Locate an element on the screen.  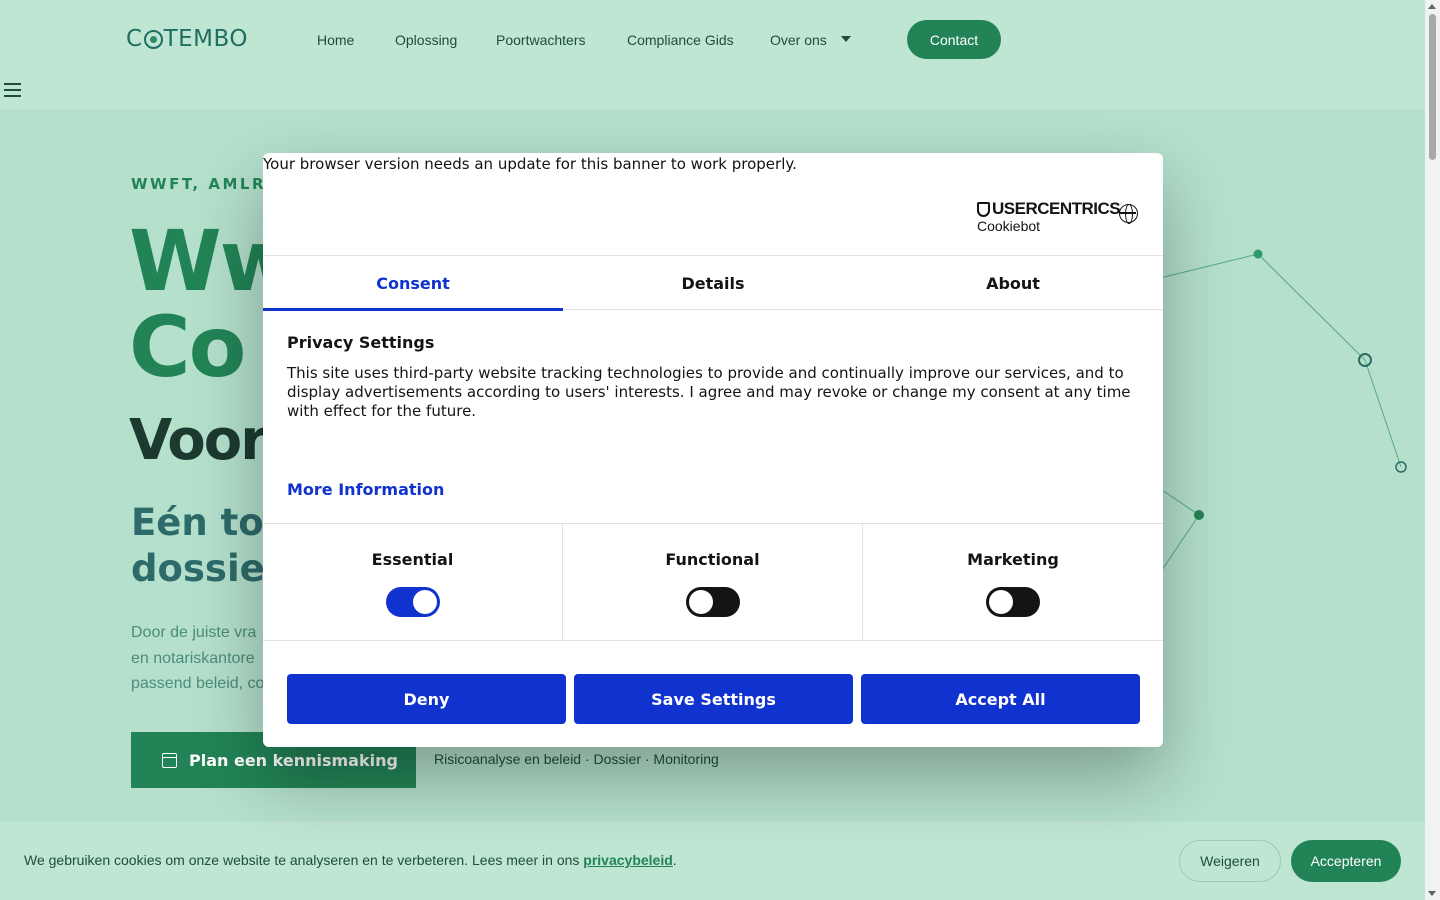
language-globe-icon is located at coordinates (1128, 214).